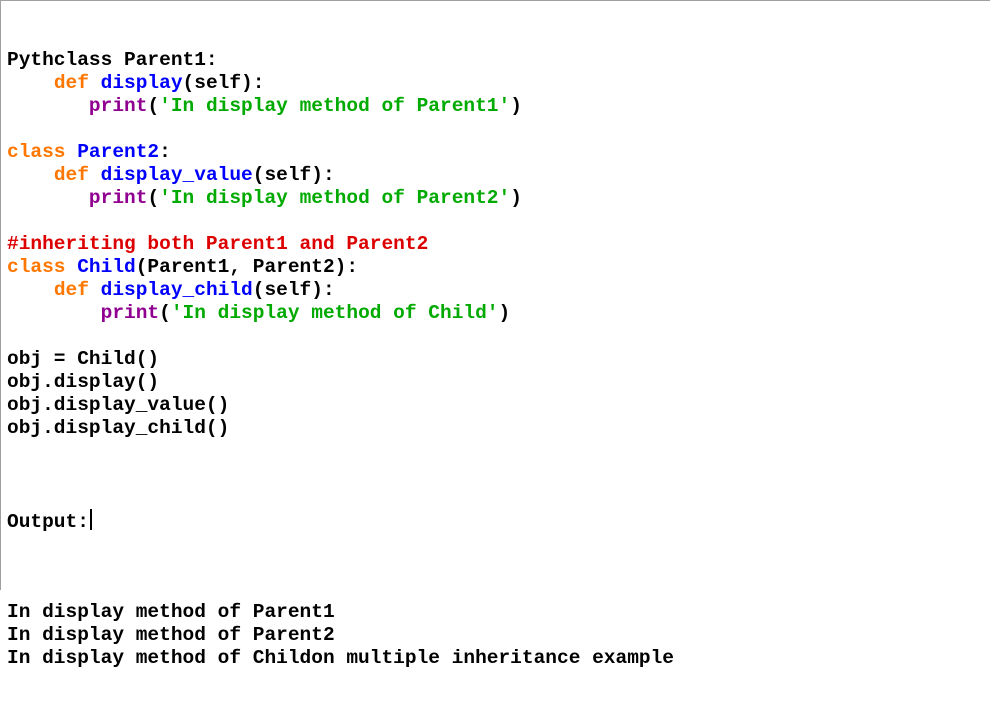  I want to click on code-token: obj.display_value(), so click(118, 405).